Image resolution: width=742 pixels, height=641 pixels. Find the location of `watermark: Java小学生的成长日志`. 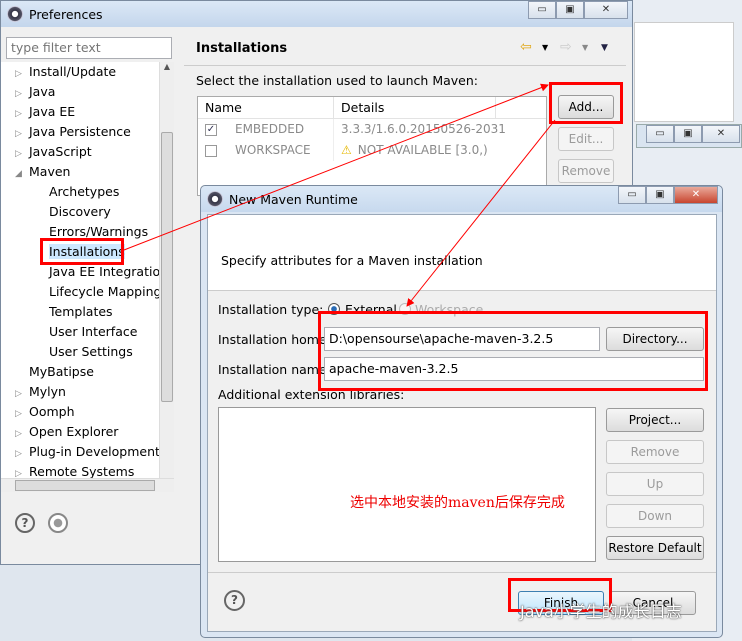

watermark: Java小学生的成长日志 is located at coordinates (601, 611).